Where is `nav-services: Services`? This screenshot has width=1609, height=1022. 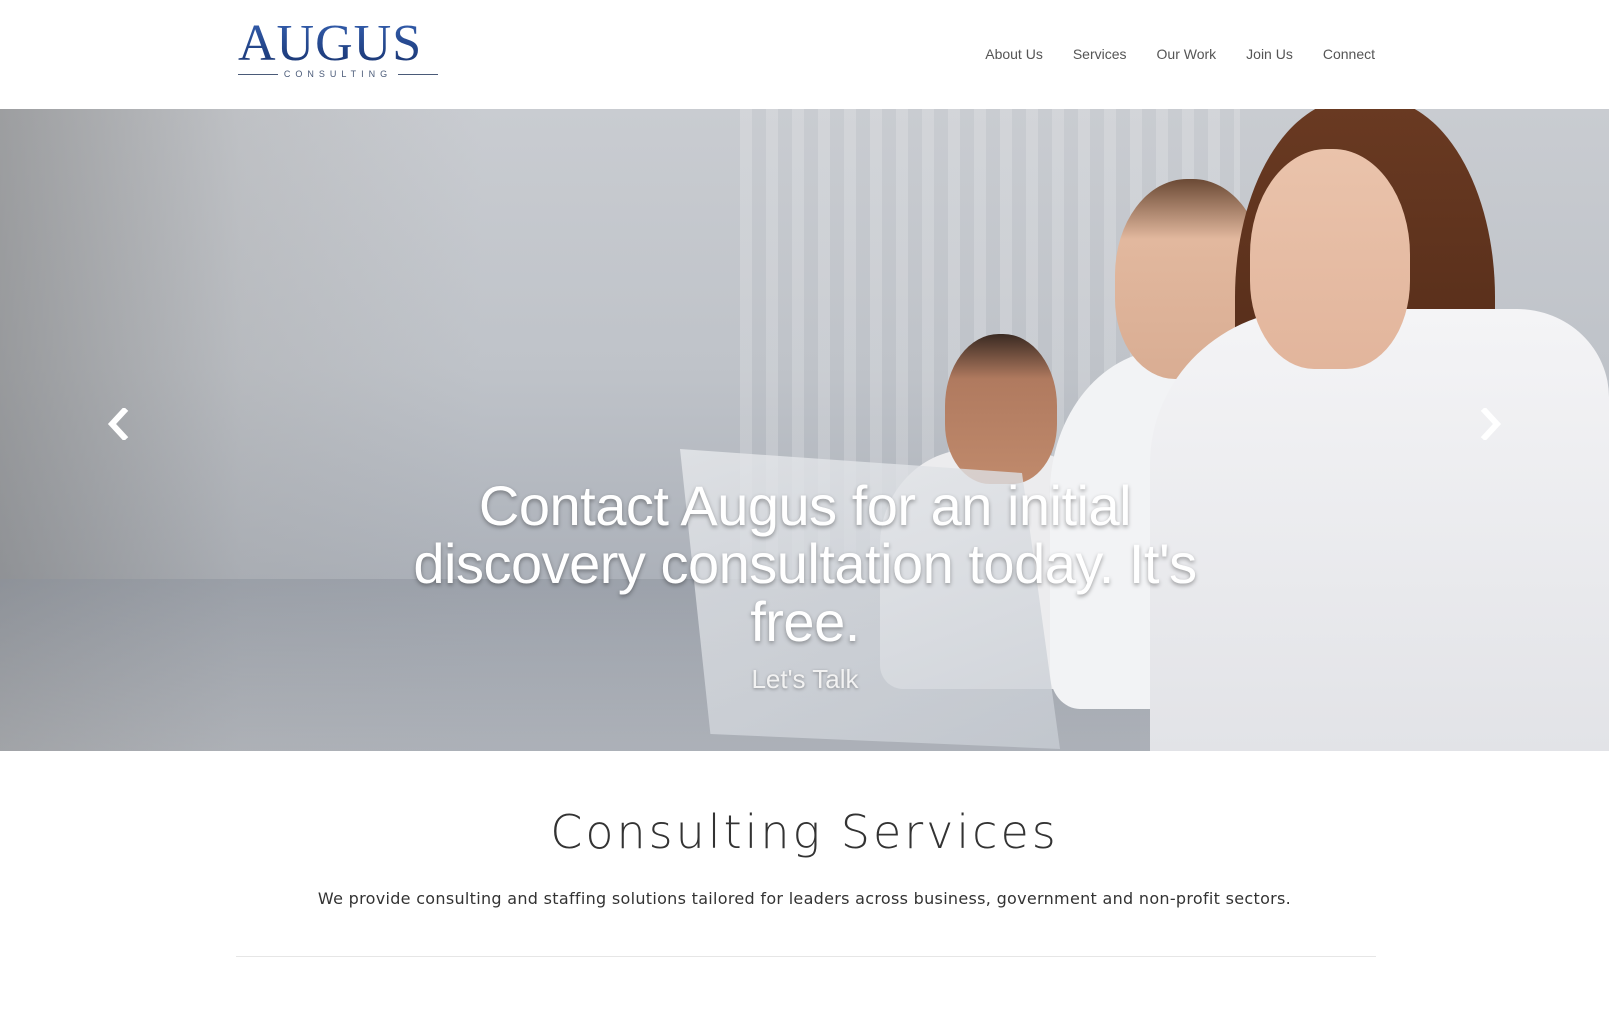 nav-services: Services is located at coordinates (1100, 54).